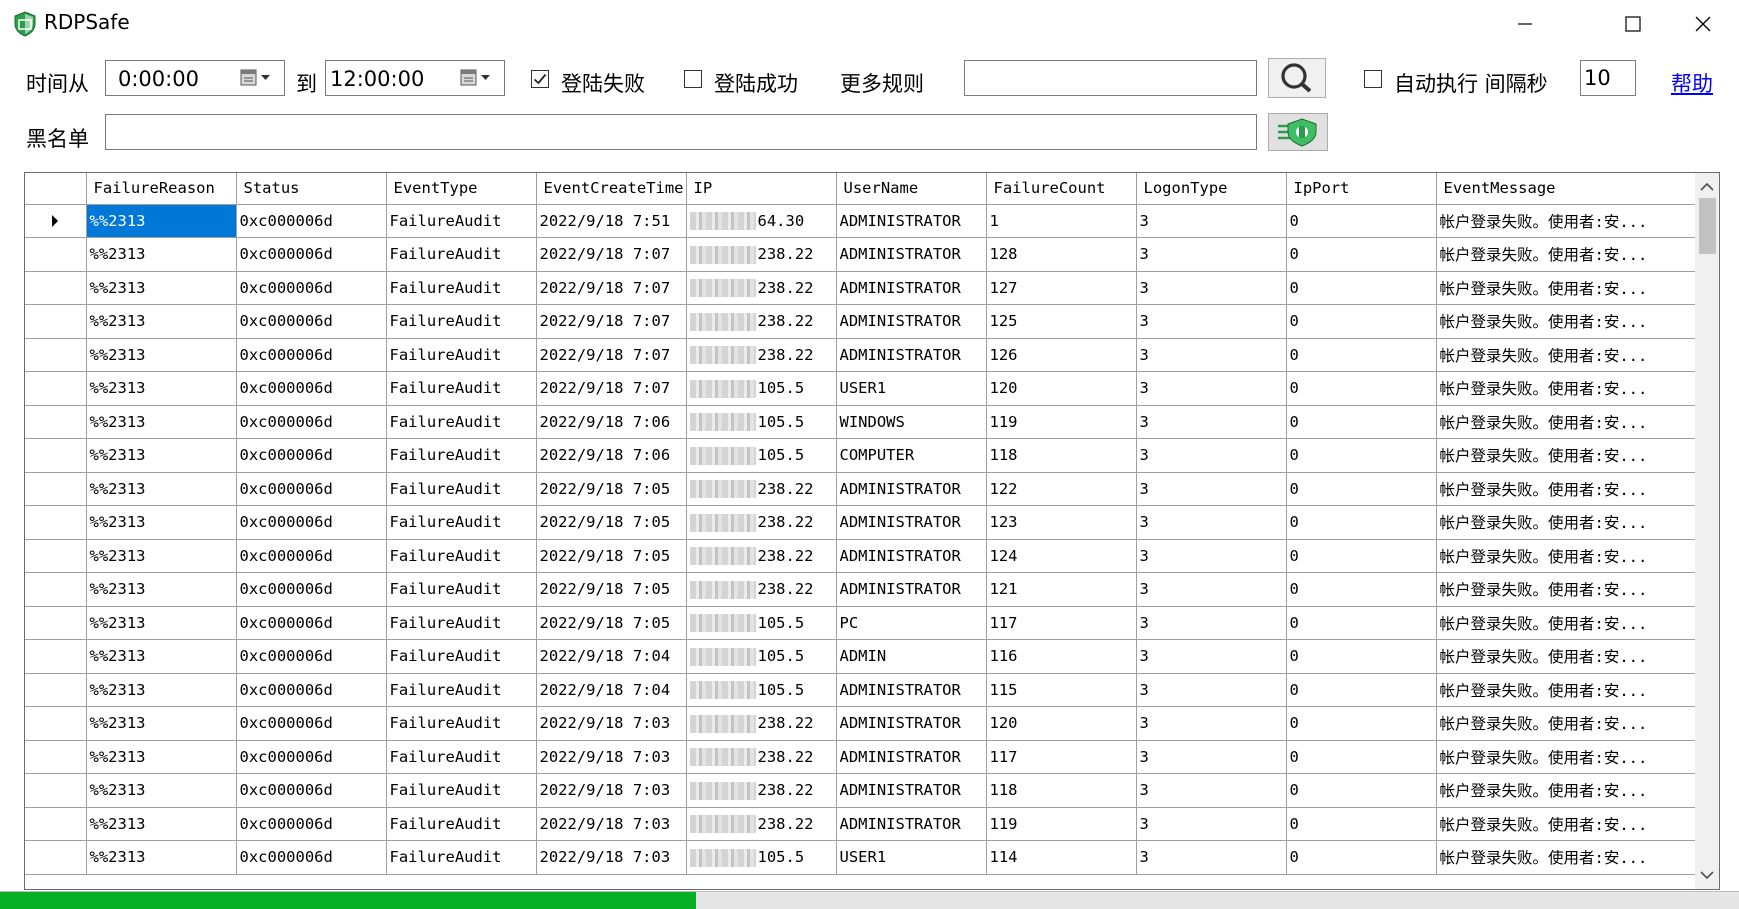  What do you see at coordinates (1061, 355) in the screenshot?
I see `cell-failurecount: 126` at bounding box center [1061, 355].